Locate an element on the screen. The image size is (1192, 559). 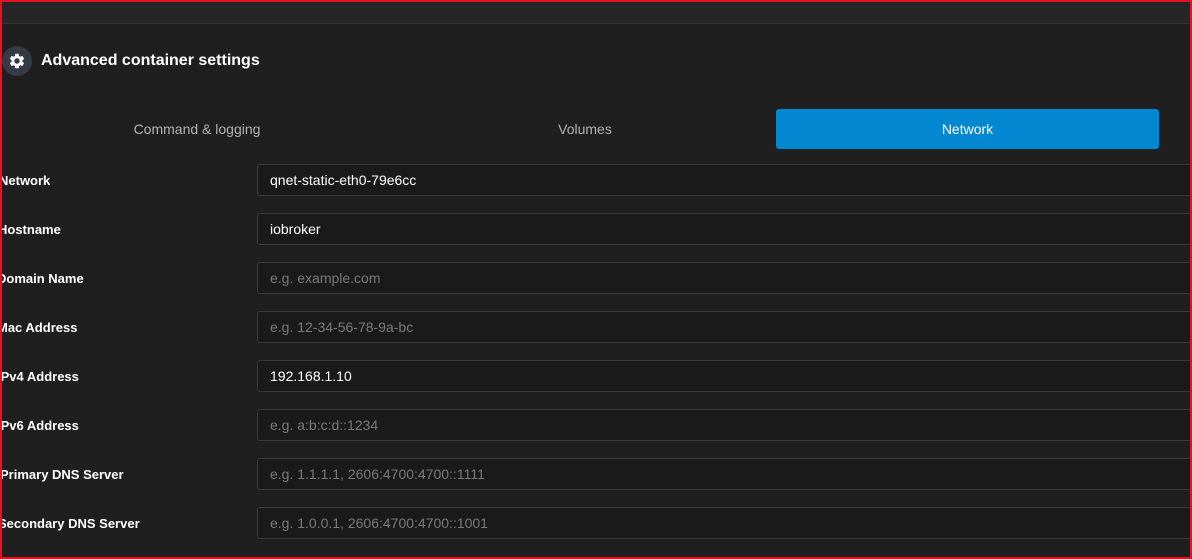
field-row-ipv4-address: IPv4 Address is located at coordinates (596, 377).